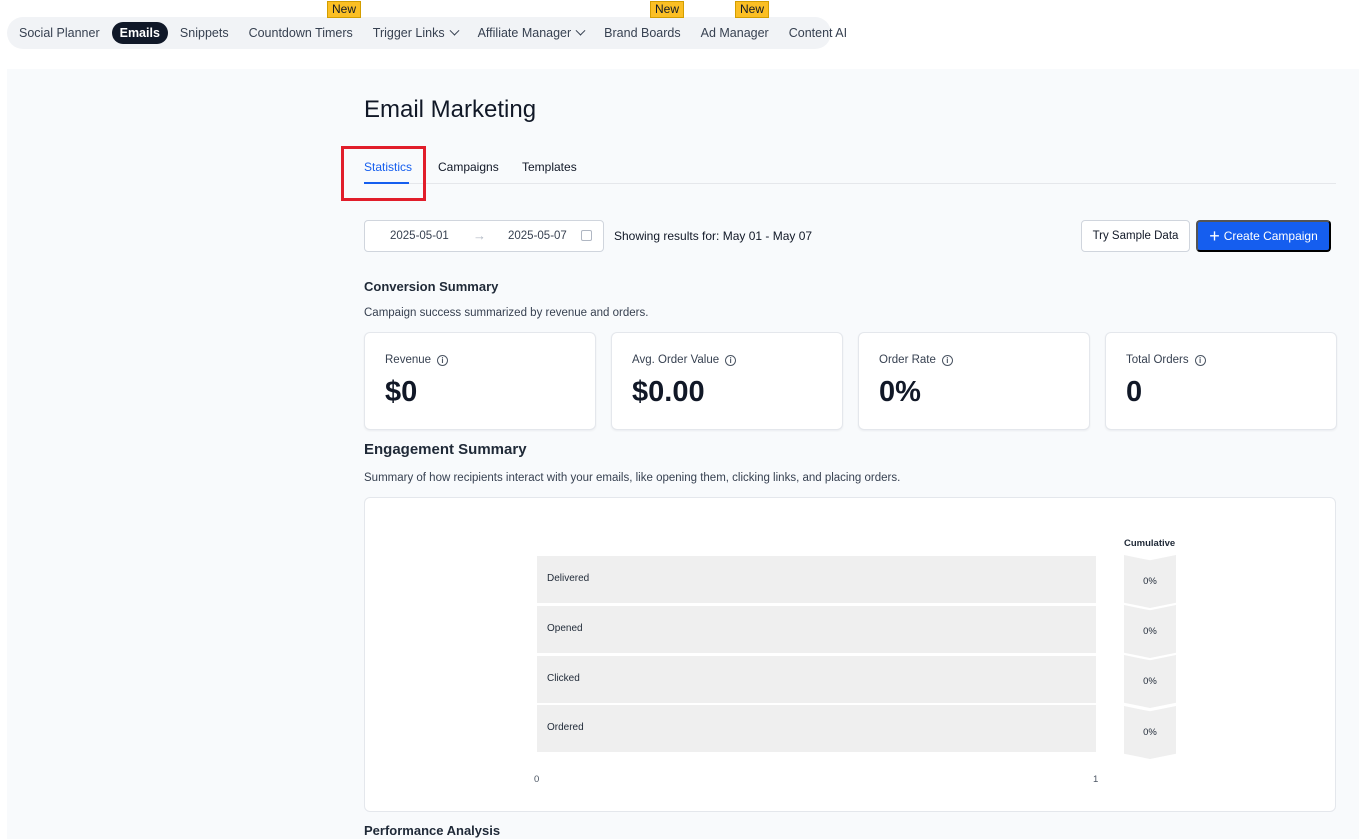 This screenshot has height=839, width=1359. I want to click on card-label-text: Revenue, so click(408, 360).